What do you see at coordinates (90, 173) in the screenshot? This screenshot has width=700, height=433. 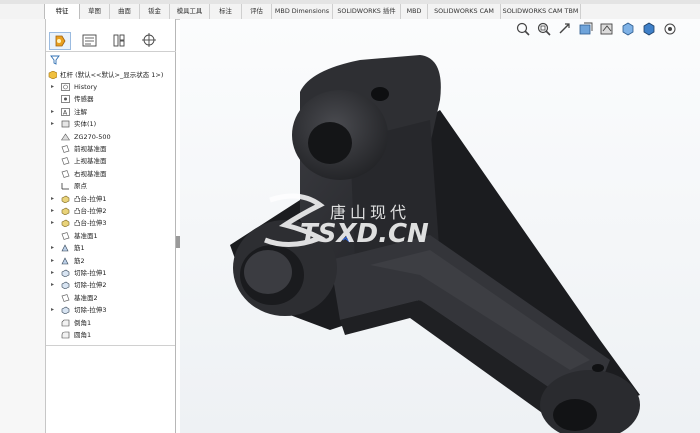 I see `tree-item-label: 右视基准面` at bounding box center [90, 173].